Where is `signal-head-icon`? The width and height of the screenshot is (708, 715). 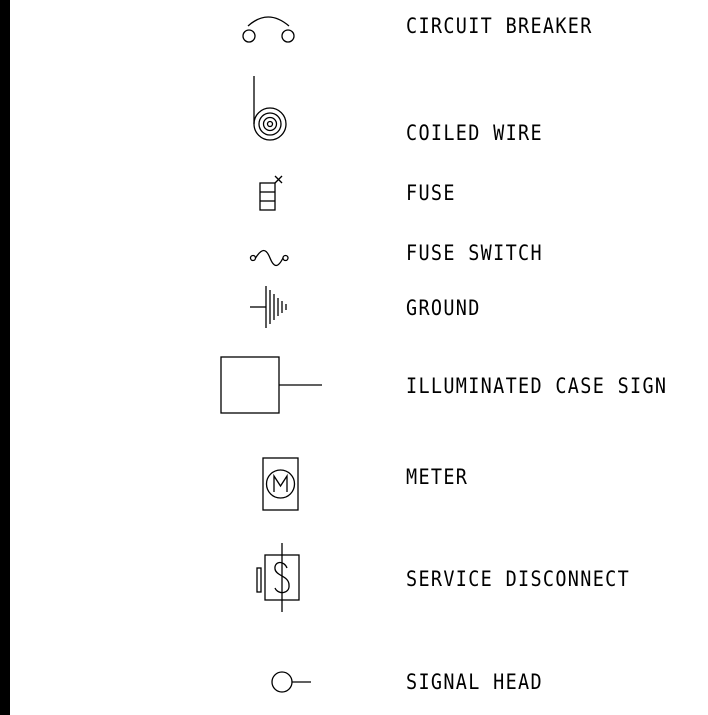 signal-head-icon is located at coordinates (291, 682).